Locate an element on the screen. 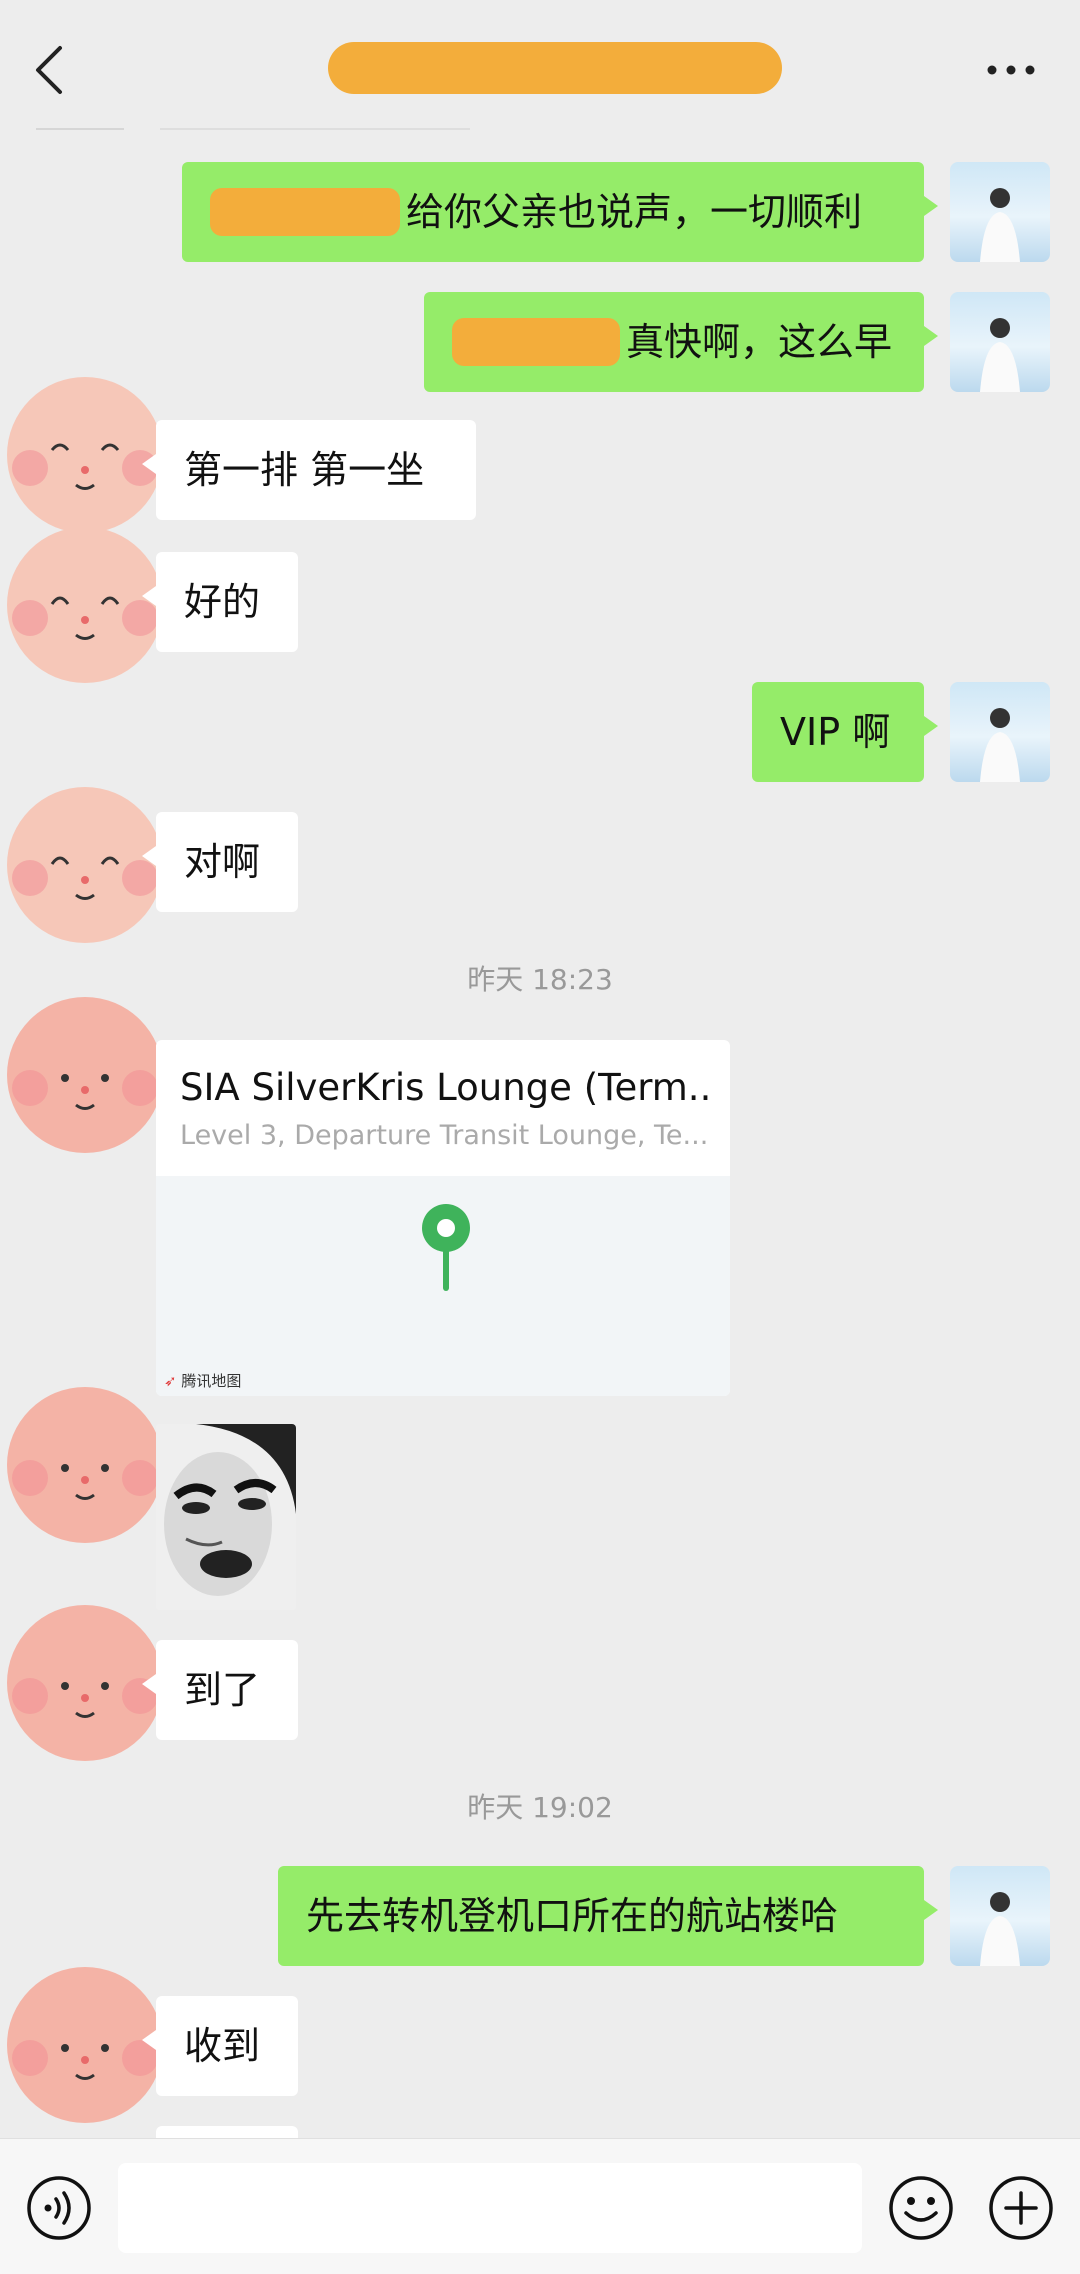 This screenshot has height=2274, width=1080. message-text: 对啊 is located at coordinates (222, 862).